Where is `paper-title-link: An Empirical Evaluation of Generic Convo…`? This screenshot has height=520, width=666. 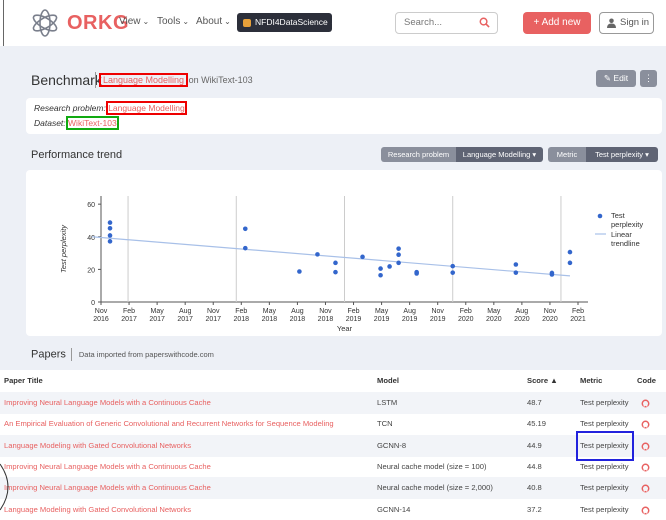 paper-title-link: An Empirical Evaluation of Generic Convo… is located at coordinates (188, 424).